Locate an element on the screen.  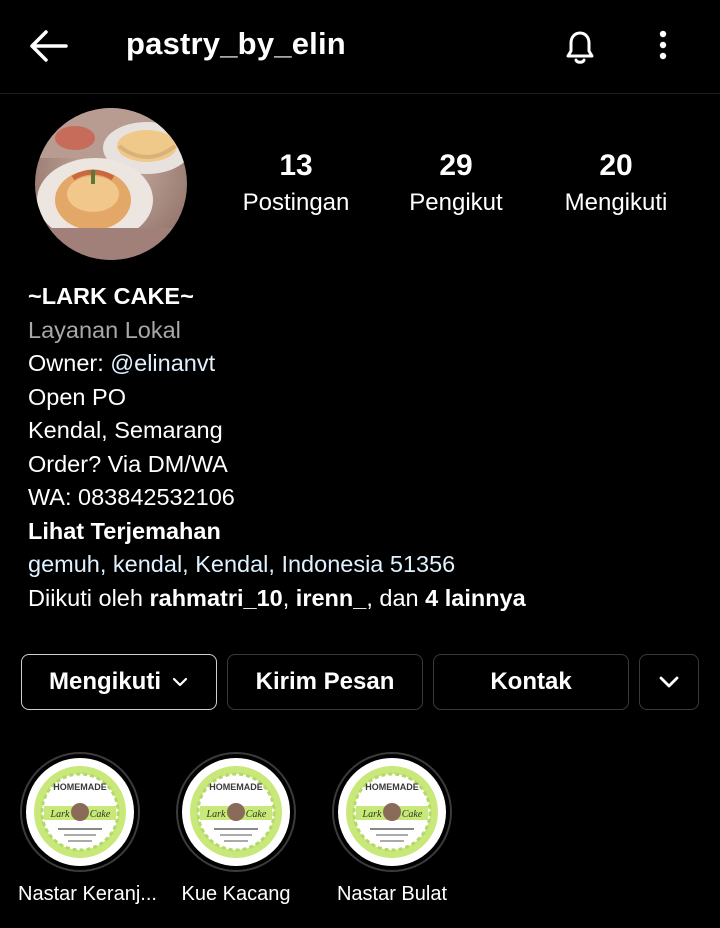
highlight-label: Nastar Bulat is located at coordinates (392, 894).